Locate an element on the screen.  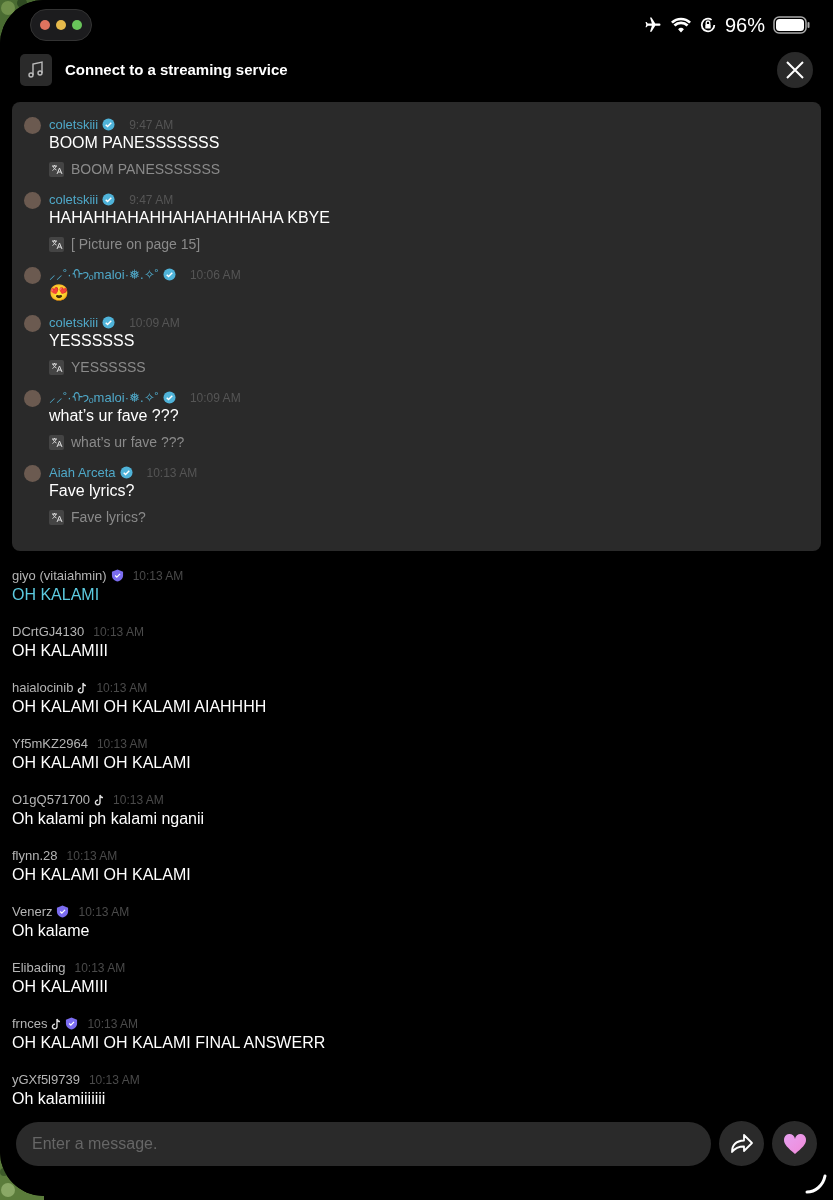
message-field: Enter a message. is located at coordinates (363, 1143).